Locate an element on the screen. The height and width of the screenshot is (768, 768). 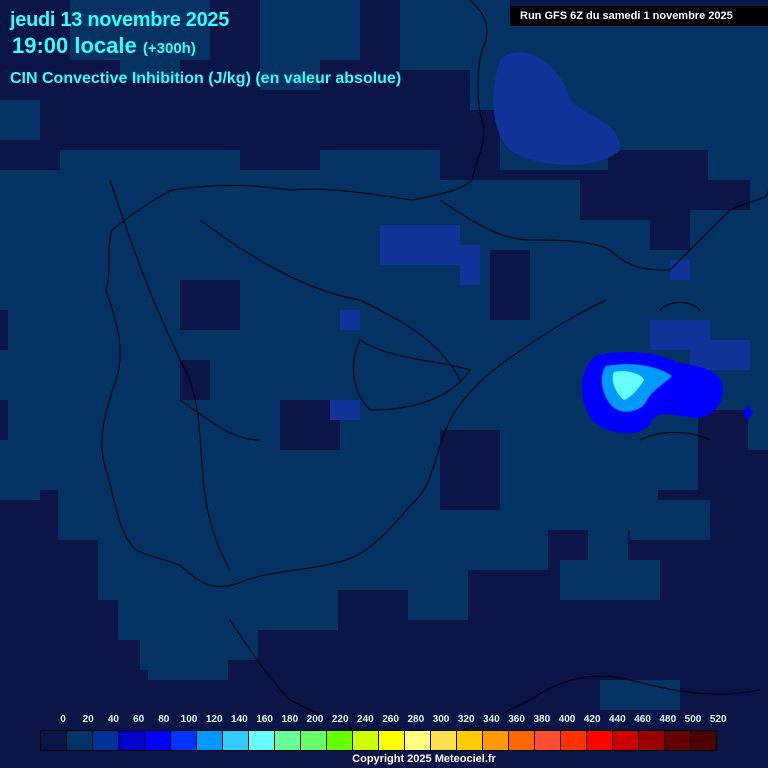
legend-label: 260 is located at coordinates (390, 719).